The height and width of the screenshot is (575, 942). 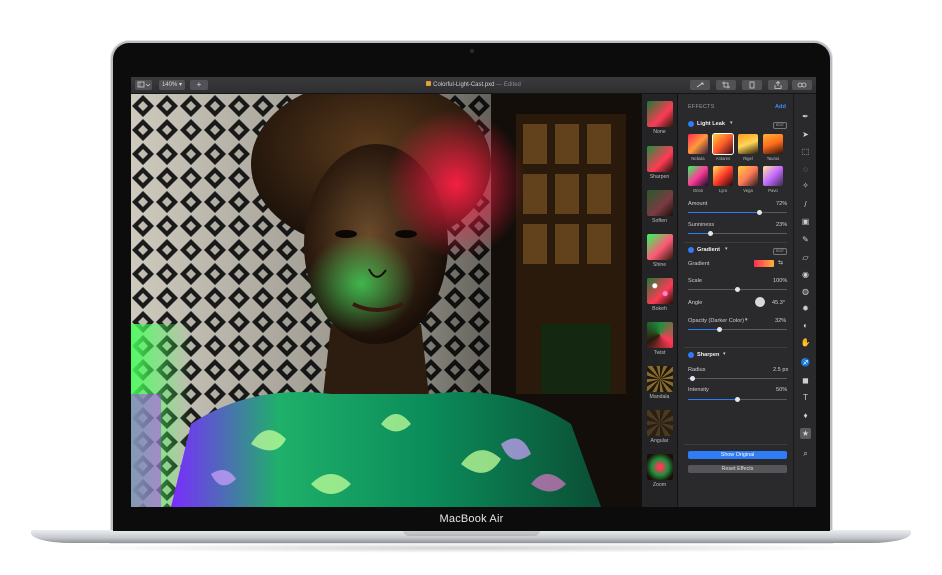 I want to click on sharpen-toggle, so click(x=691, y=355).